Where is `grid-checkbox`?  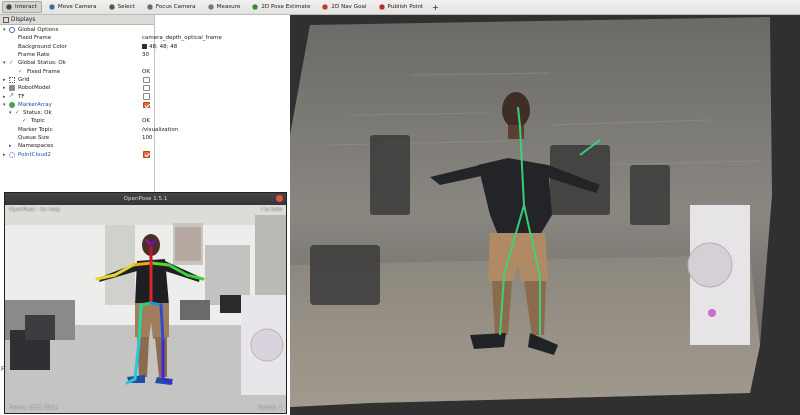 grid-checkbox is located at coordinates (146, 80).